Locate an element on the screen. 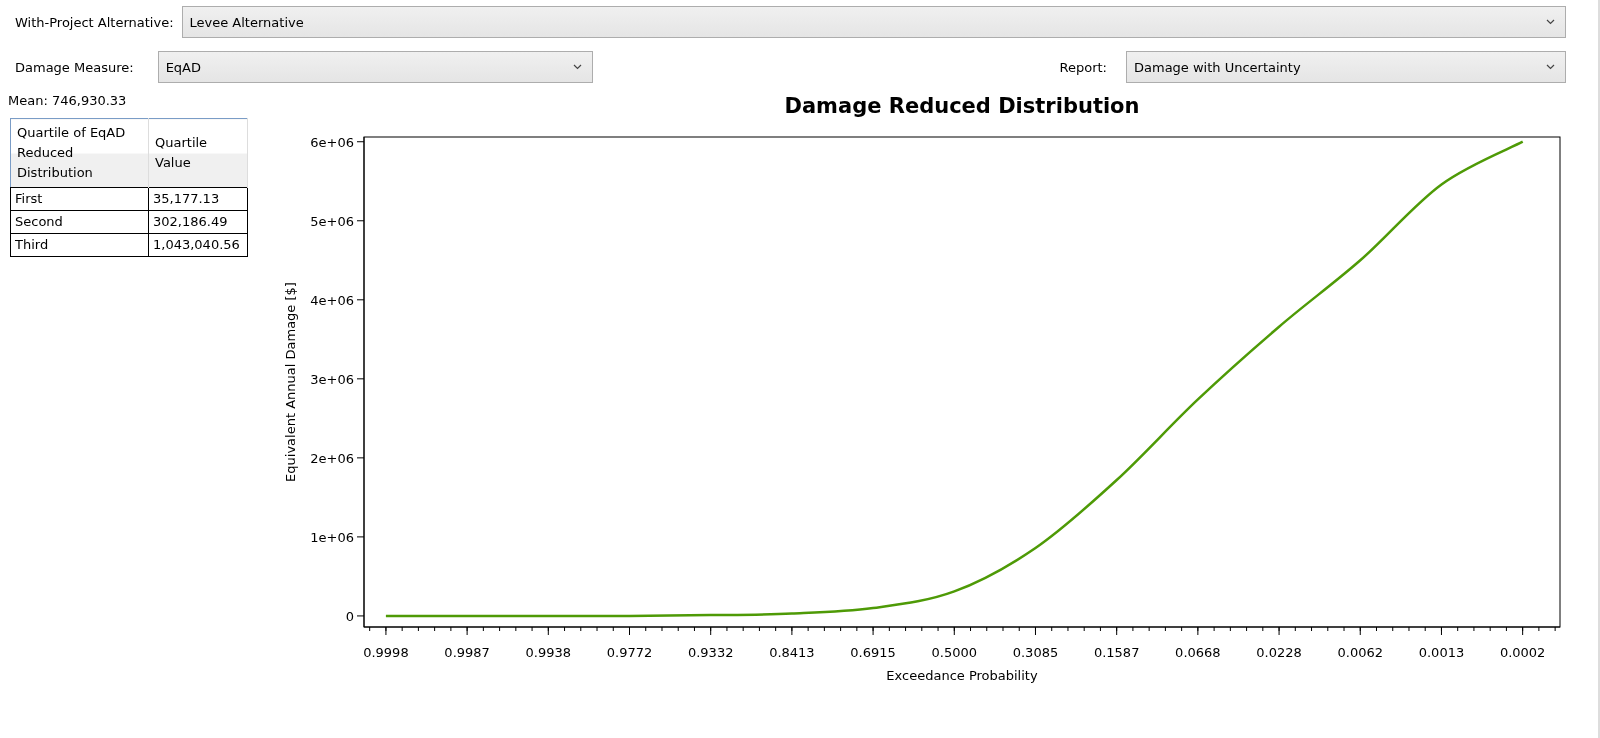  y-tick-label: 4e+06 is located at coordinates (332, 300).